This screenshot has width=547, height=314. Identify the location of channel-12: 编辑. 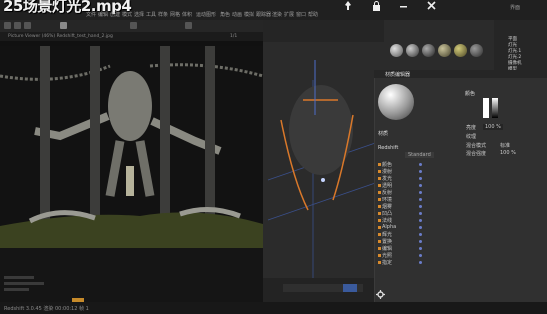
(387, 248).